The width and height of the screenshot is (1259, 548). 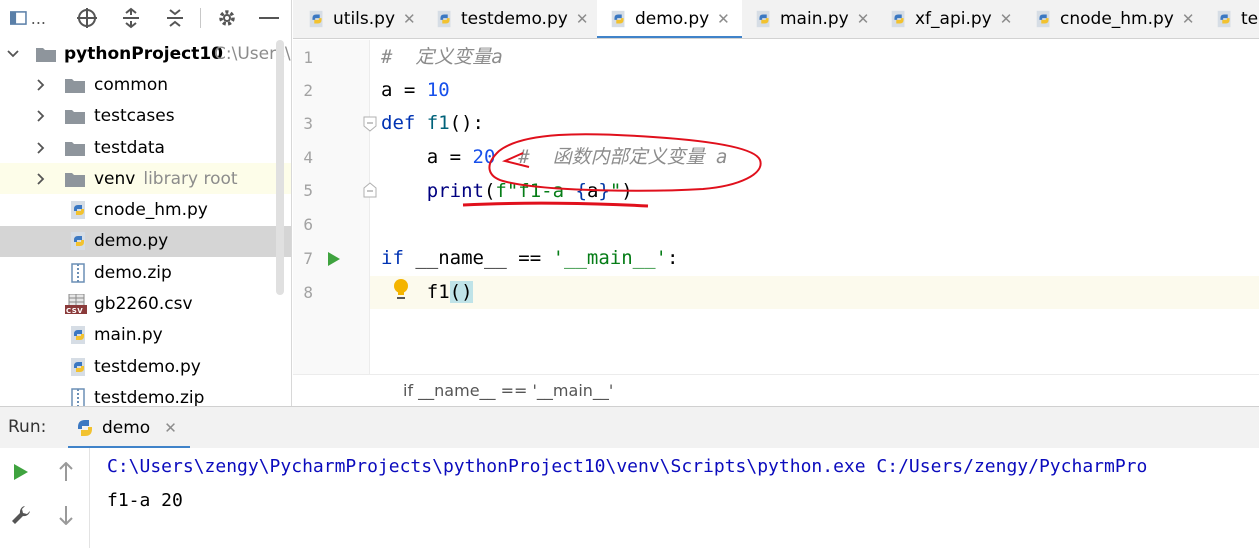 I want to click on tree-root: pythonProject10 C:\Users\z, so click(x=145, y=53).